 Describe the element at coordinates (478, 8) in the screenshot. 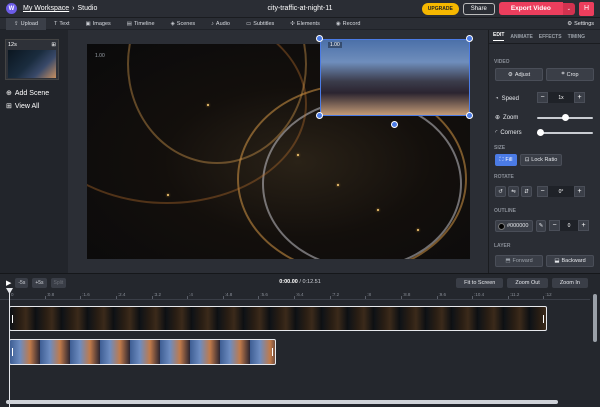

I see `share-button: Share` at that location.